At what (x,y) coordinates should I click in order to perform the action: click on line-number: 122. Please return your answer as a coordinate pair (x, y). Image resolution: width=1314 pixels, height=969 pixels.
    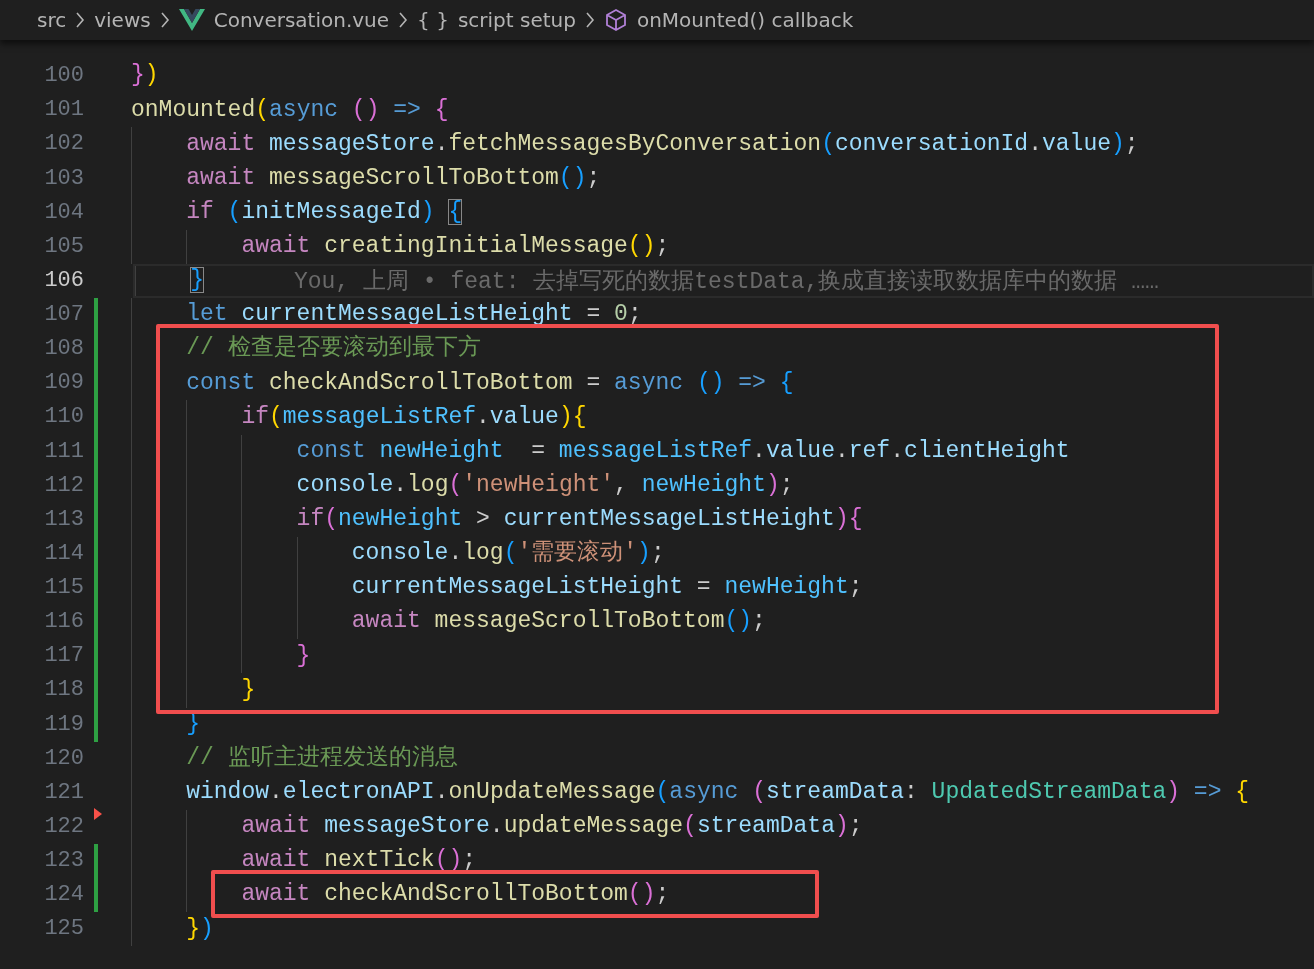
    Looking at the image, I should click on (63, 826).